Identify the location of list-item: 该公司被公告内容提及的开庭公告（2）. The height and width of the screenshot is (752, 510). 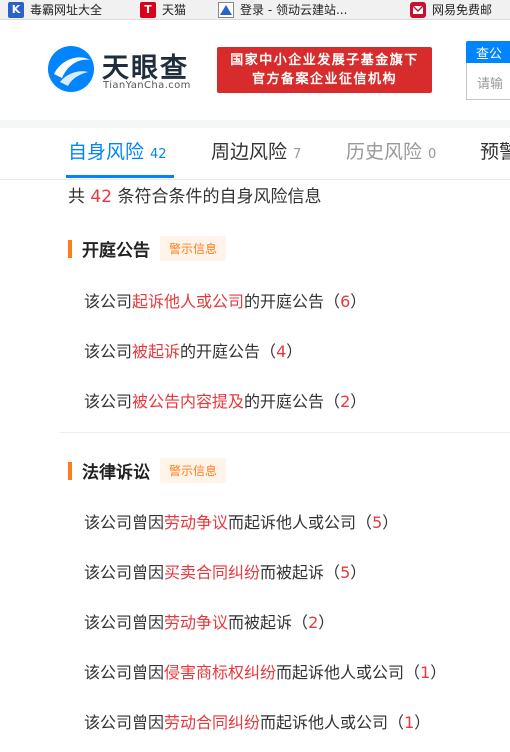
(225, 400).